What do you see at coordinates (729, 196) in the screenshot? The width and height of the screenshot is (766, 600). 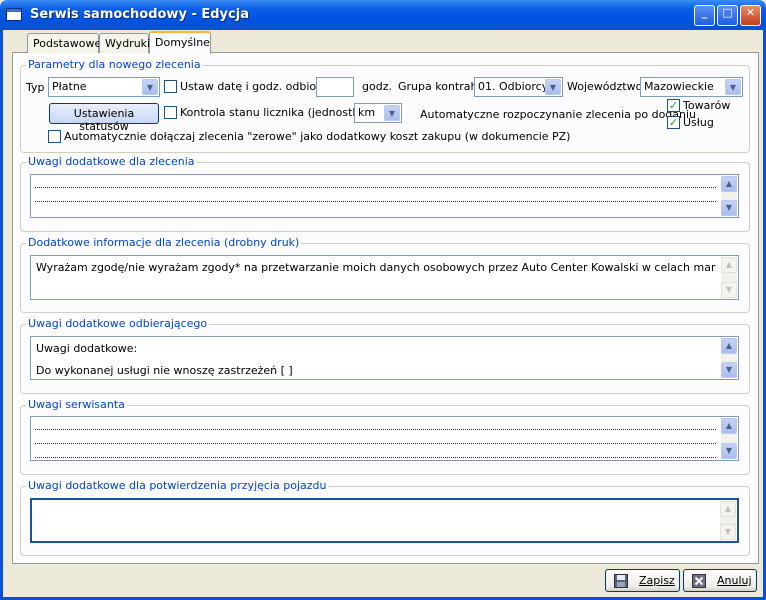 I see `memo1-scrollbar: ▲ ▼` at bounding box center [729, 196].